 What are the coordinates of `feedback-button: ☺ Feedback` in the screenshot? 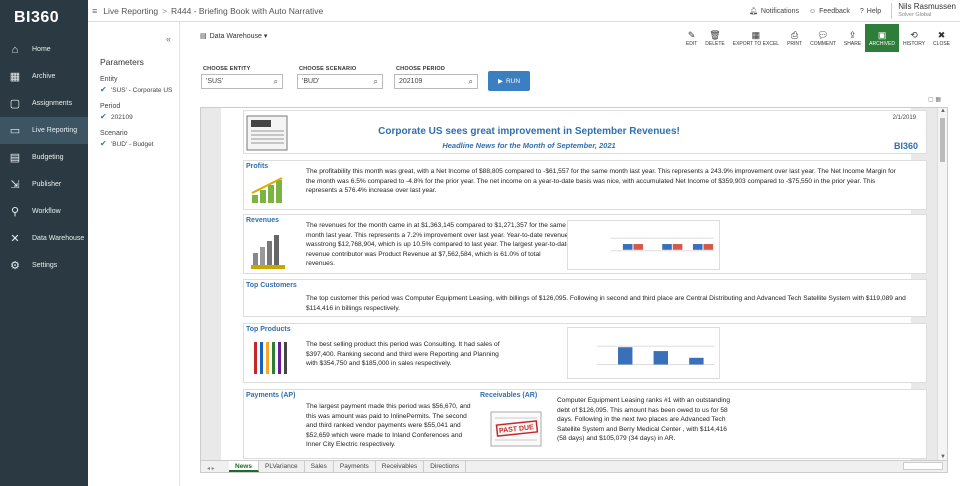 It's located at (829, 11).